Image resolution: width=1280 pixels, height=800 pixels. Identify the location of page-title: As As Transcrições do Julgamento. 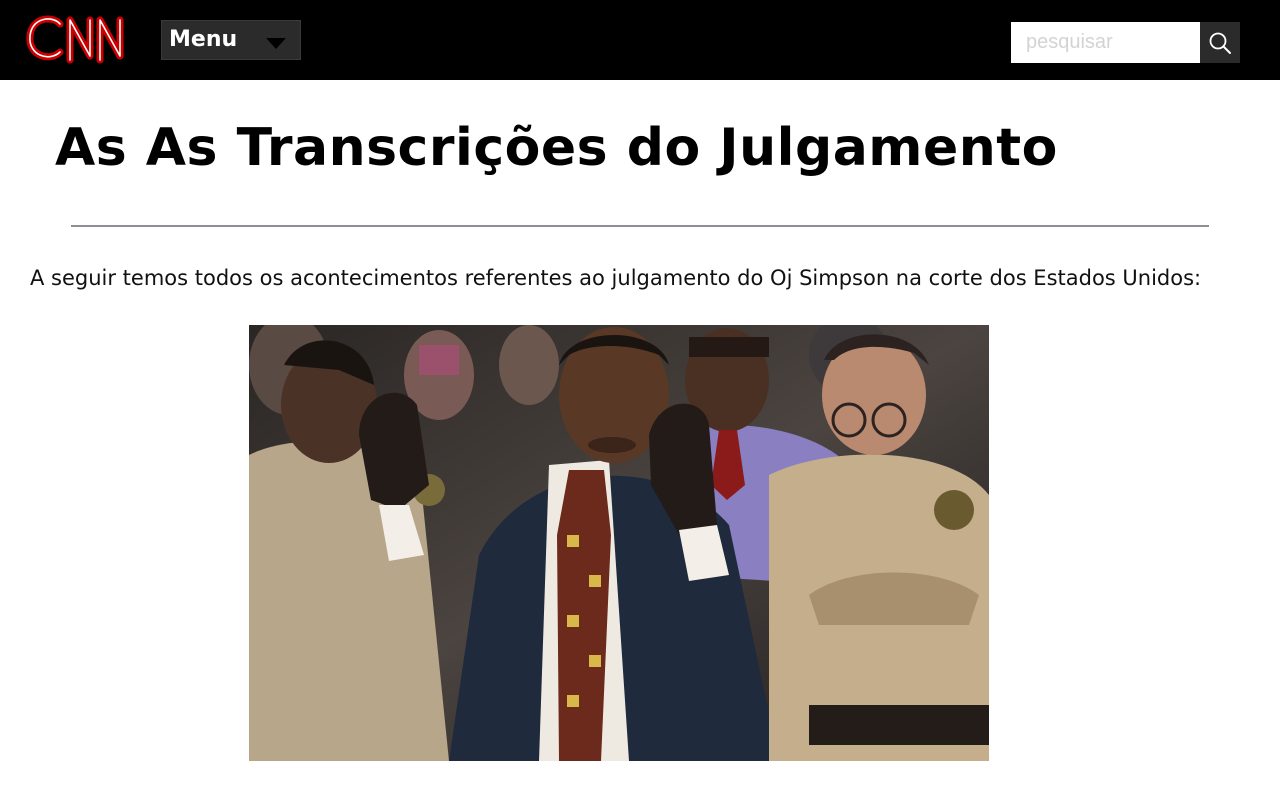
(556, 148).